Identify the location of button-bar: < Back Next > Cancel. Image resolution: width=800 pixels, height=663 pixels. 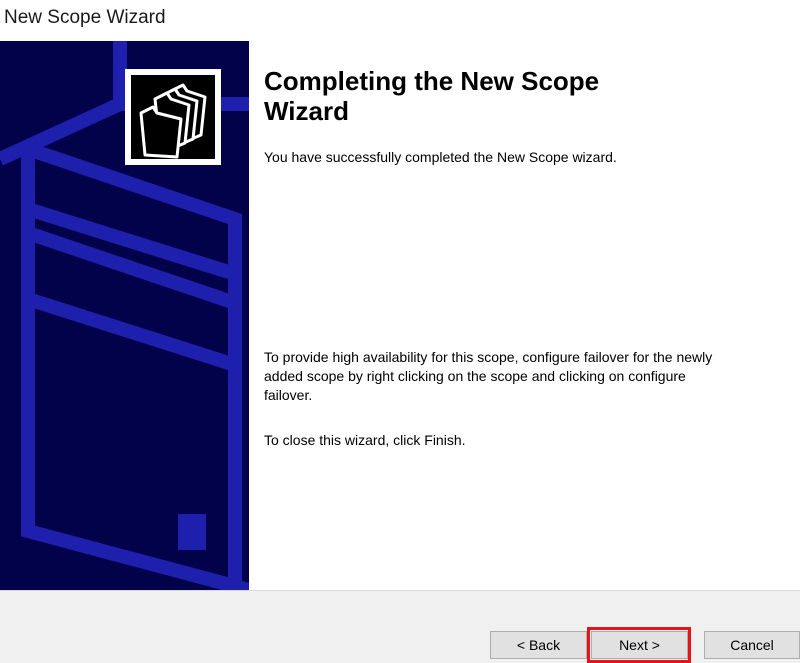
(400, 626).